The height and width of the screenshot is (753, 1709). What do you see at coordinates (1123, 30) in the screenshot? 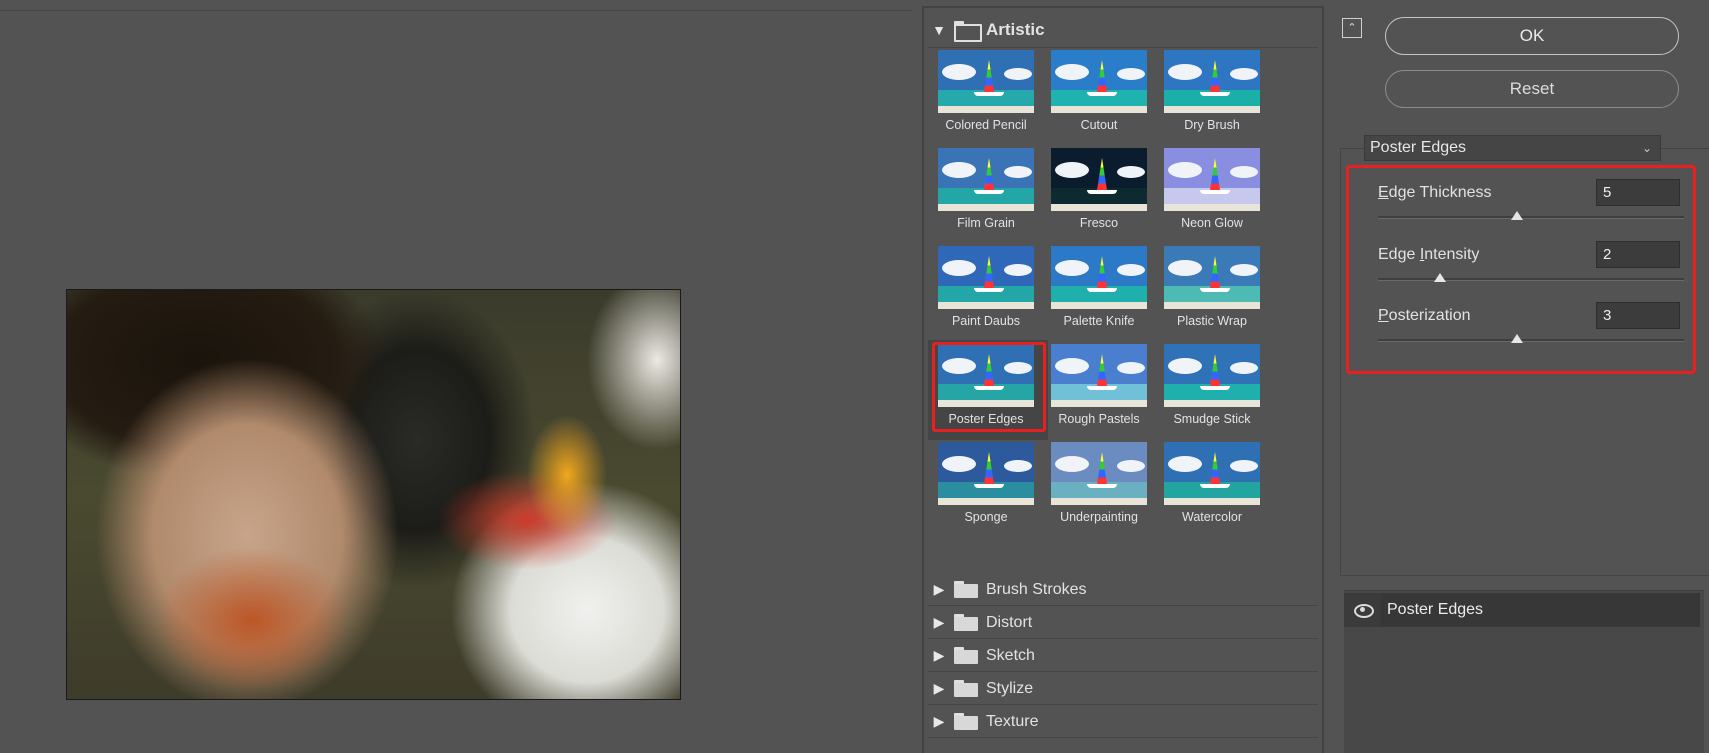
I see `category-artistic: ▼ Artistic` at bounding box center [1123, 30].